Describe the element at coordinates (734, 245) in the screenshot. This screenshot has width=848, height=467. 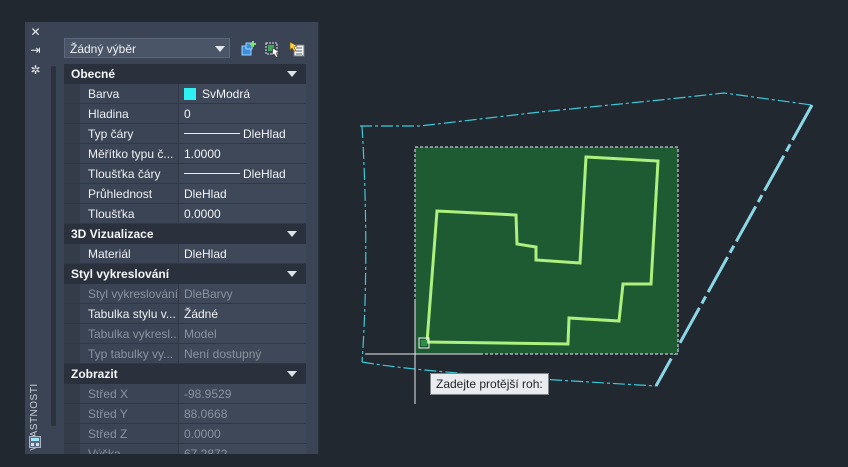
I see `boundary-highlight-line` at that location.